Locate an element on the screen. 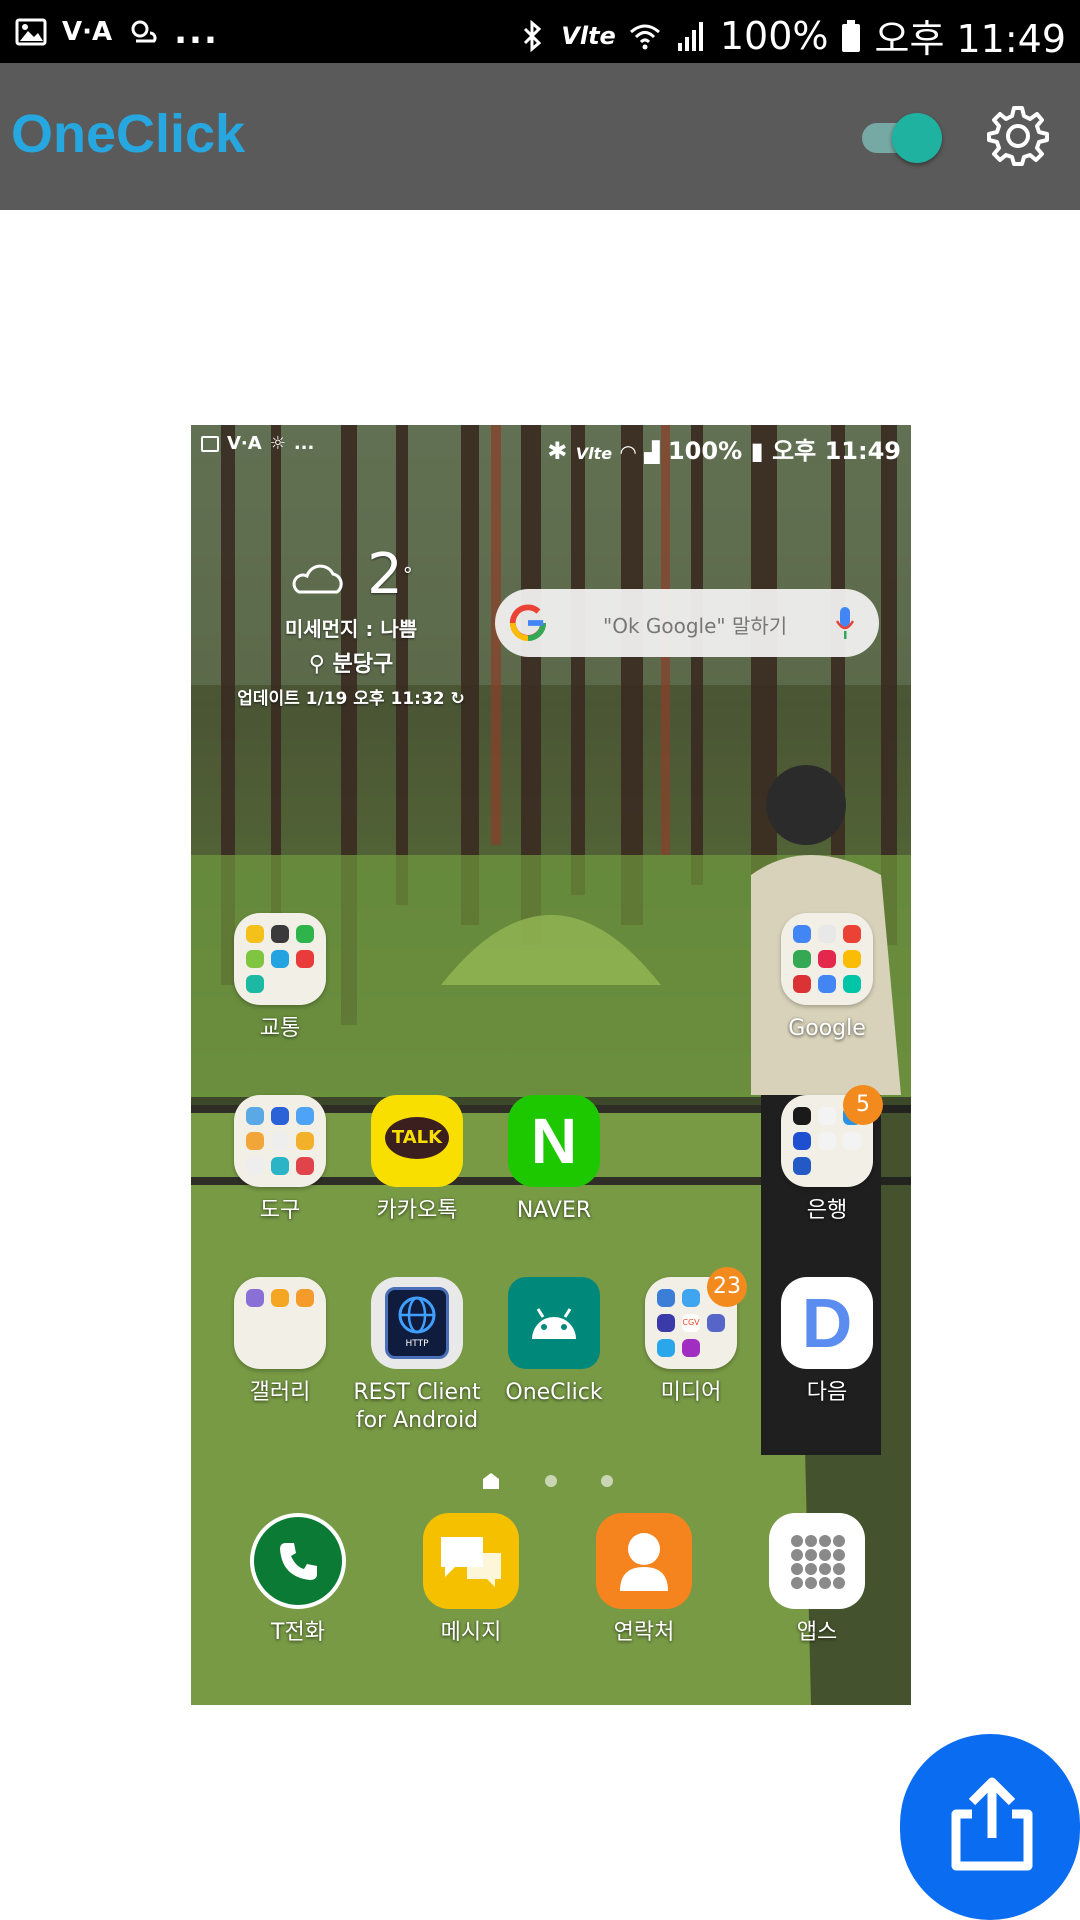 The image size is (1080, 1920). http-label: HTTP is located at coordinates (417, 1344).